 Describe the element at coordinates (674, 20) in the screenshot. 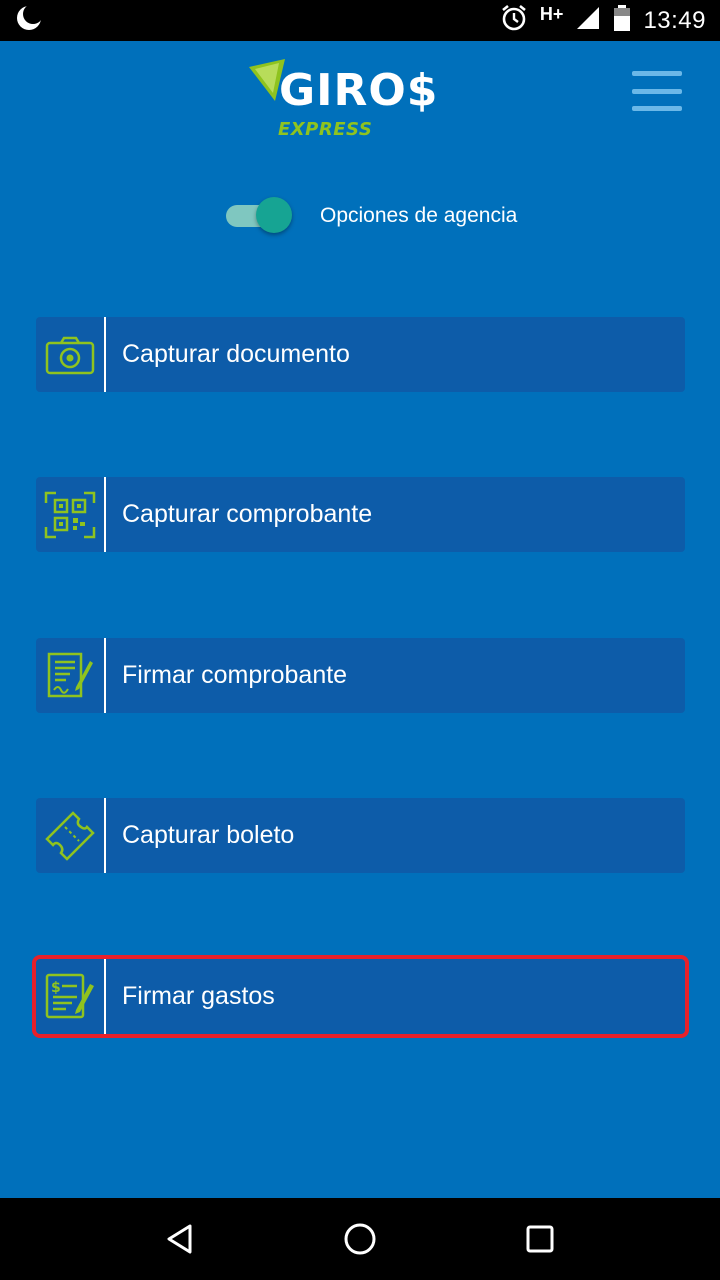

I see `status-time: 13:49` at that location.